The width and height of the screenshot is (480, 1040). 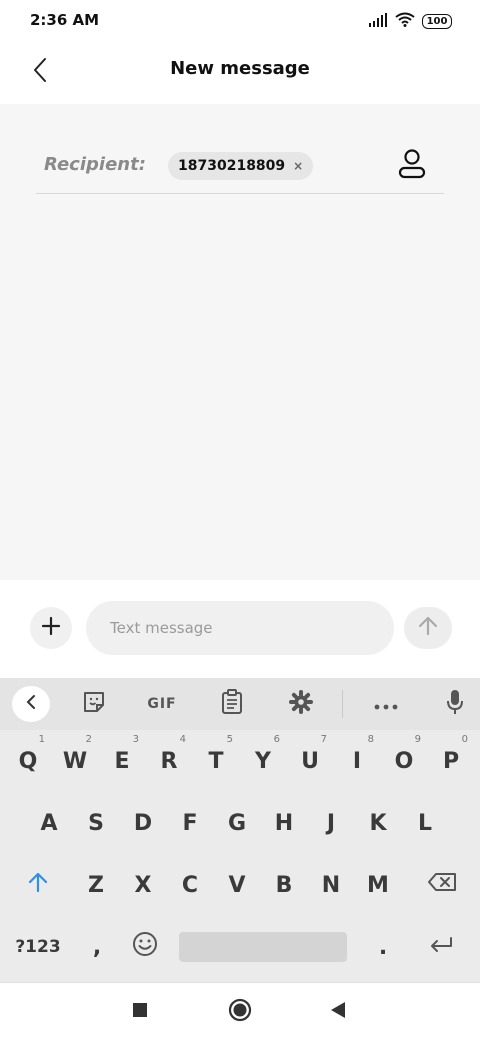 I want to click on gear-icon, so click(x=301, y=704).